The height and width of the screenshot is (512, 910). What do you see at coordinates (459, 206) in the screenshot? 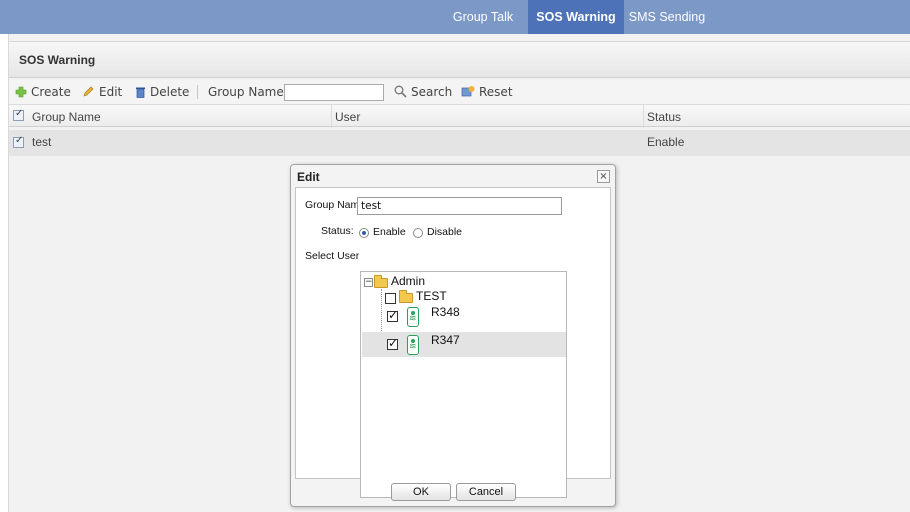
I see `group-name-field: test` at bounding box center [459, 206].